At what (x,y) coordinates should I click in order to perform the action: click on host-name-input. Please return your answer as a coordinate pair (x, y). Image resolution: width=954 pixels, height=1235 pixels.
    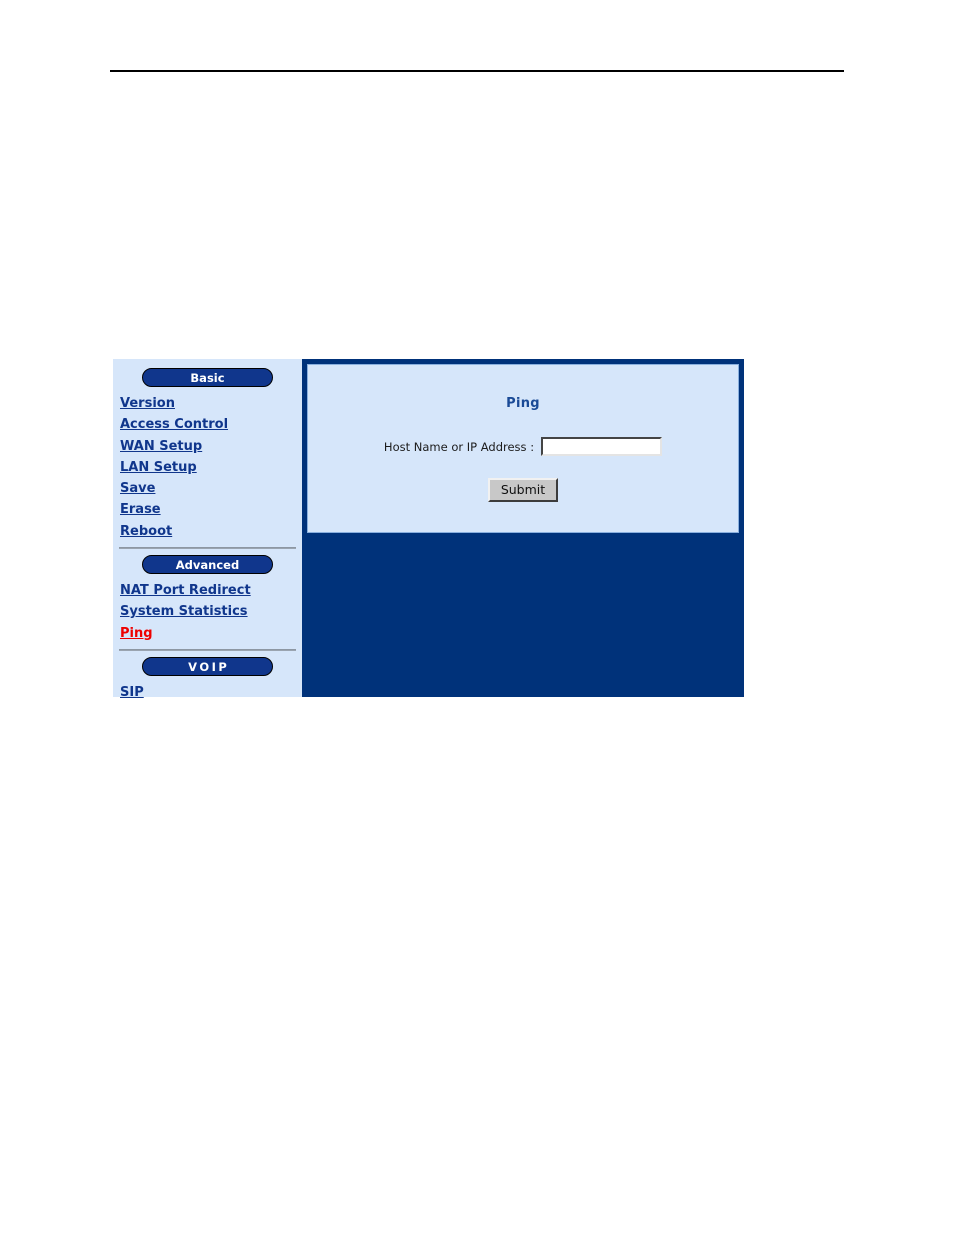
    Looking at the image, I should click on (602, 446).